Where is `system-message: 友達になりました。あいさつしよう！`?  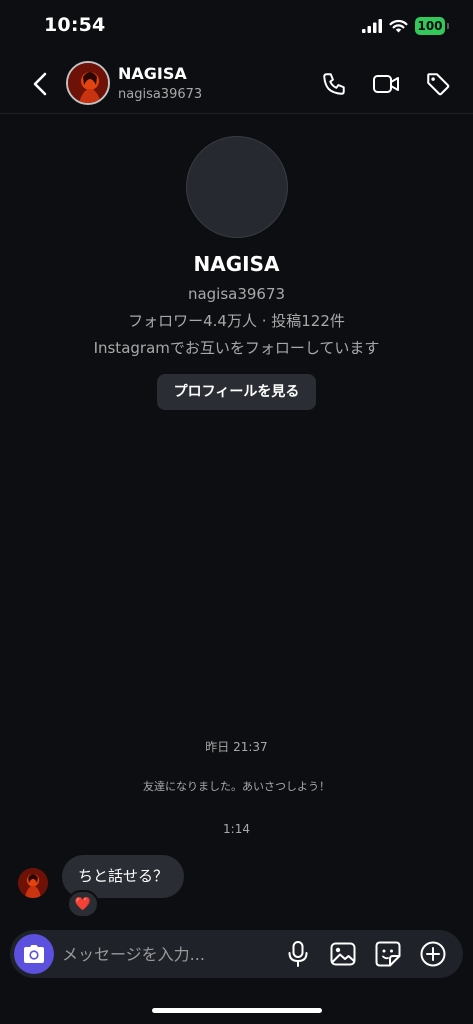
system-message: 友達になりました。あいさつしよう！ is located at coordinates (236, 786).